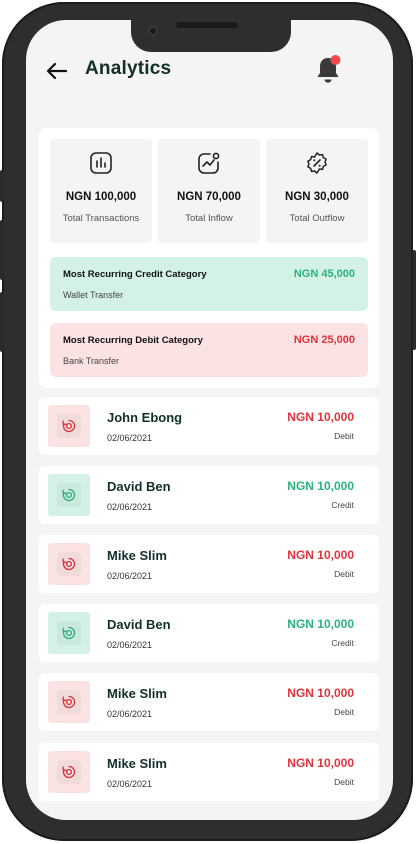 This screenshot has width=416, height=844. Describe the element at coordinates (209, 74) in the screenshot. I see `app-header: Analytics` at that location.